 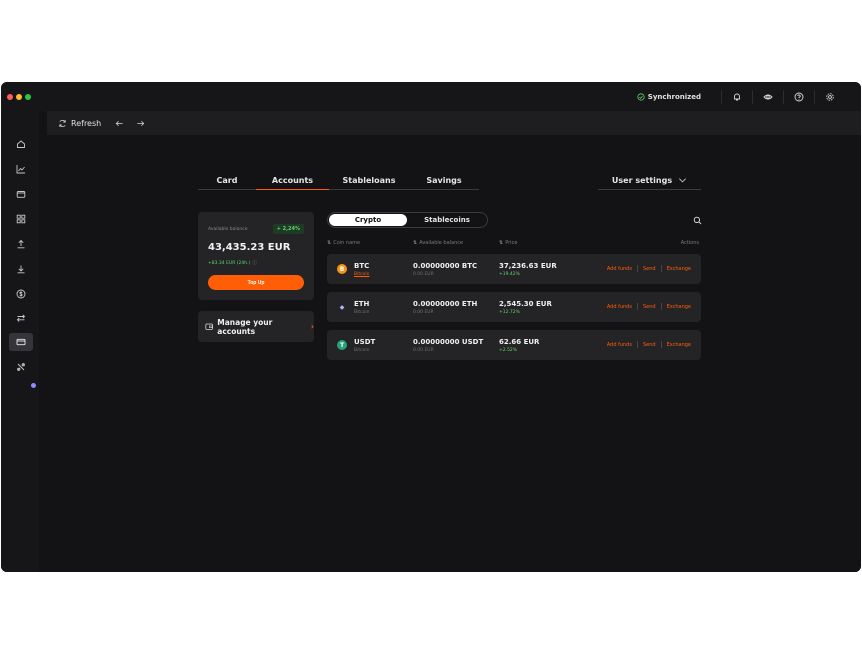 I want to click on manage-accounts-button: Manage your accounts ›, so click(x=256, y=326).